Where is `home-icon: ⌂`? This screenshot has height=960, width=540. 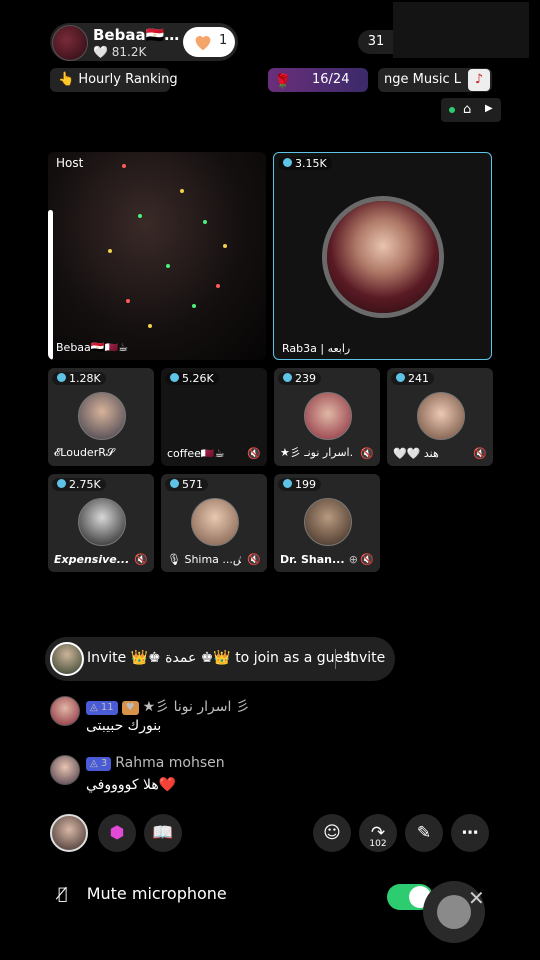
home-icon: ⌂ is located at coordinates (467, 109).